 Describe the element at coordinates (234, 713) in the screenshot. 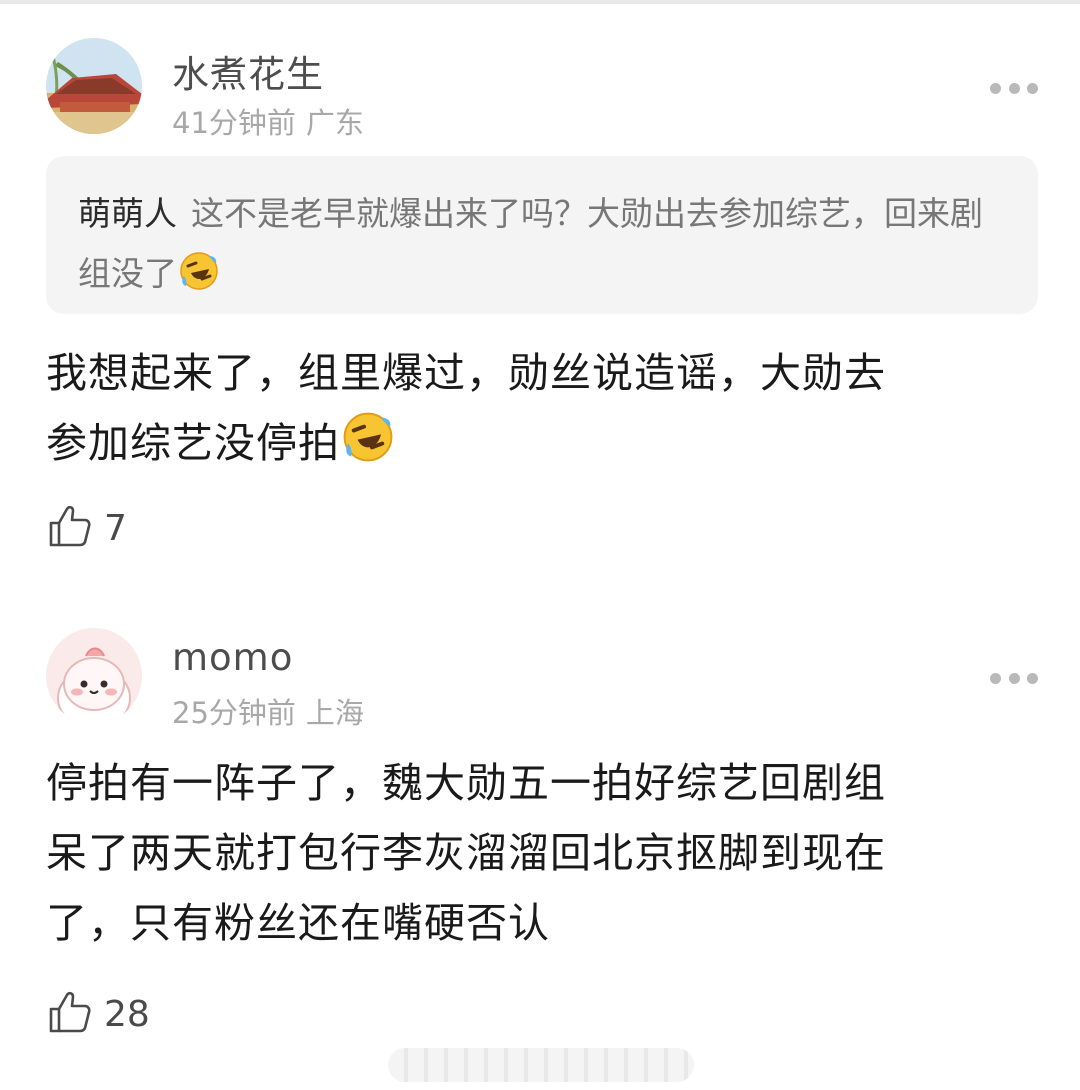

I see `comment-time: 25分钟前` at that location.